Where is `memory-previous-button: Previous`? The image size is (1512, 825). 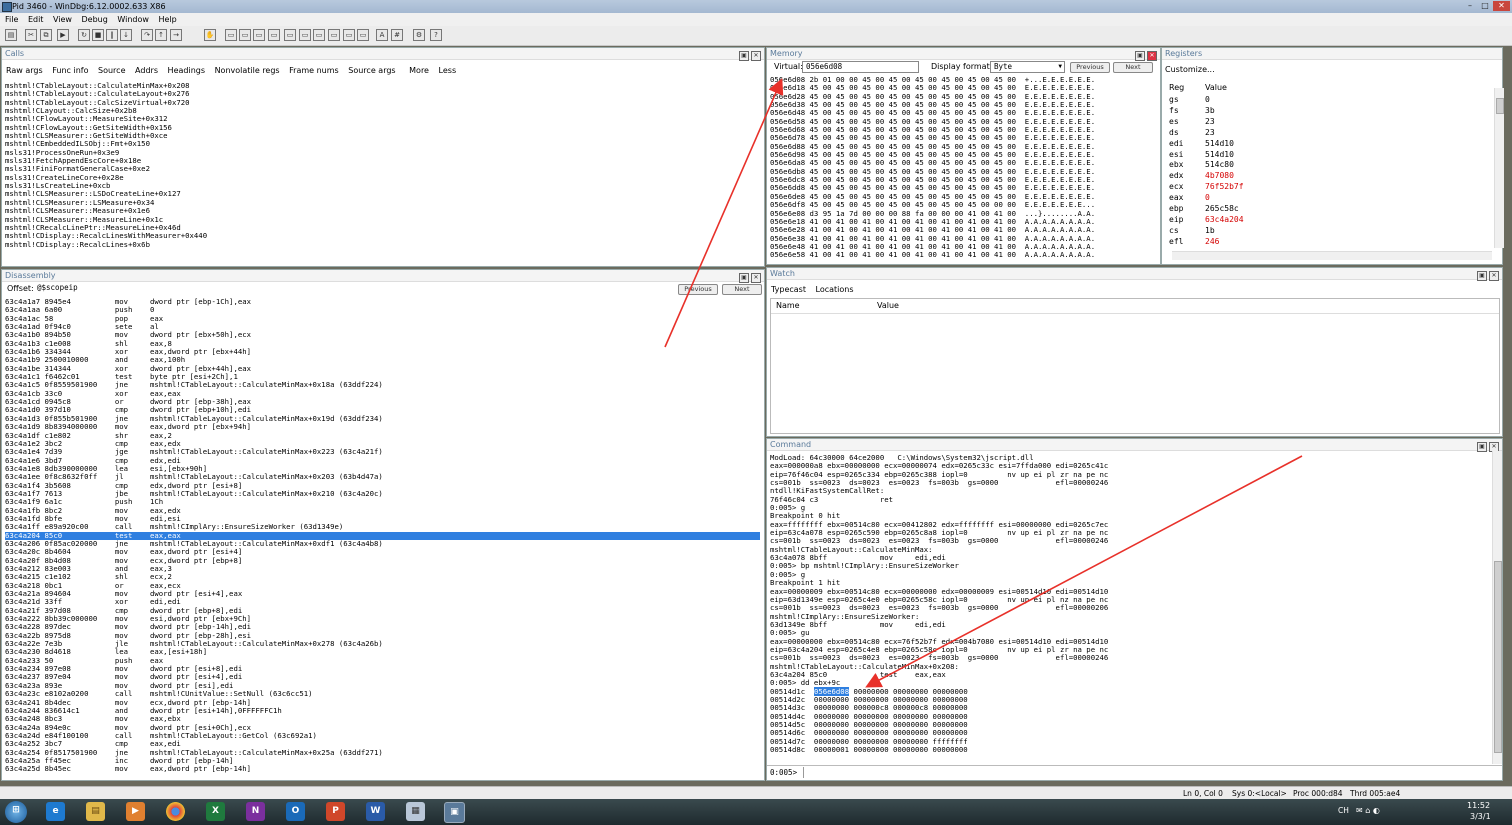 memory-previous-button: Previous is located at coordinates (1090, 67).